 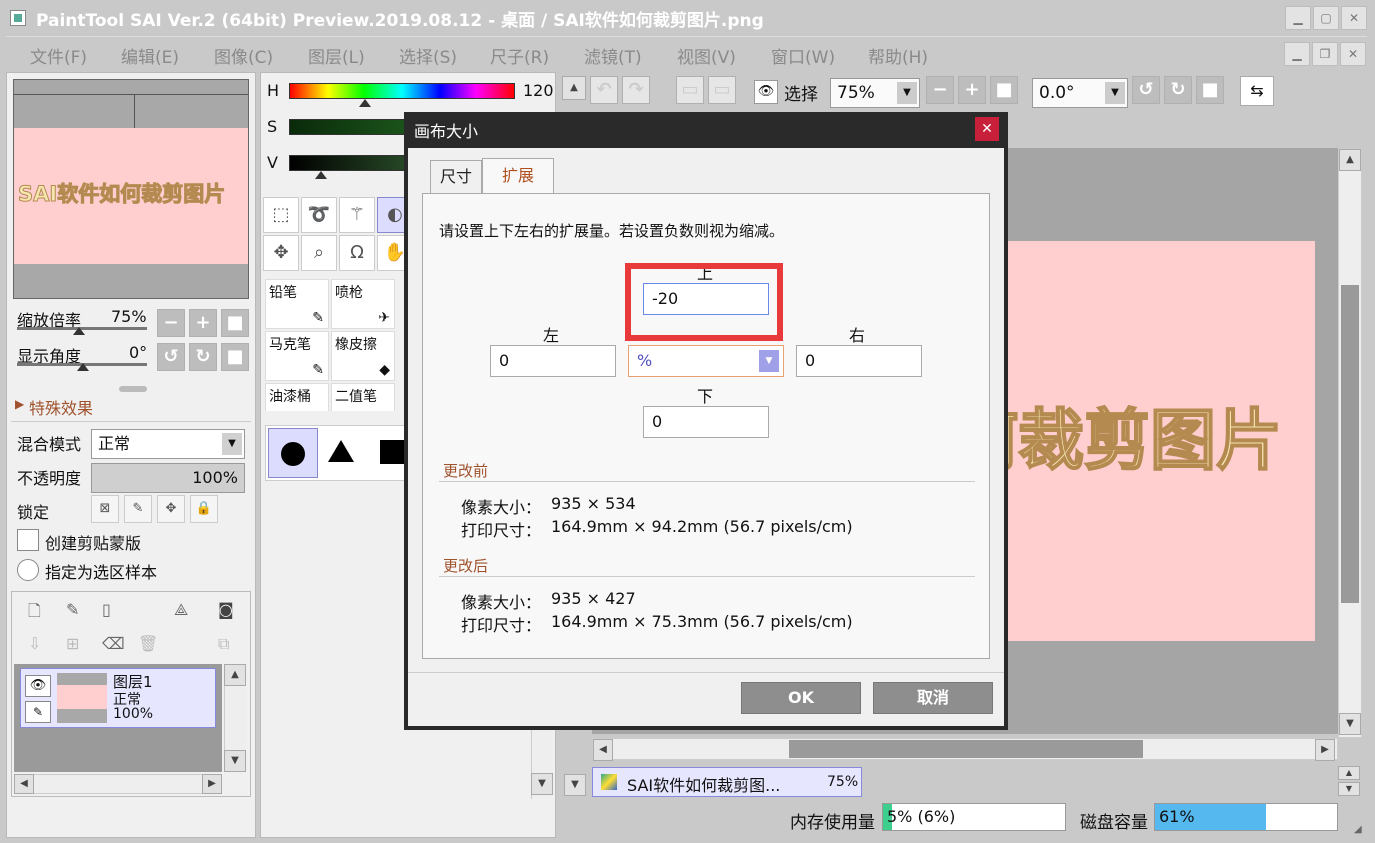 I want to click on mdi-restore-icon: ❐, so click(x=1325, y=54).